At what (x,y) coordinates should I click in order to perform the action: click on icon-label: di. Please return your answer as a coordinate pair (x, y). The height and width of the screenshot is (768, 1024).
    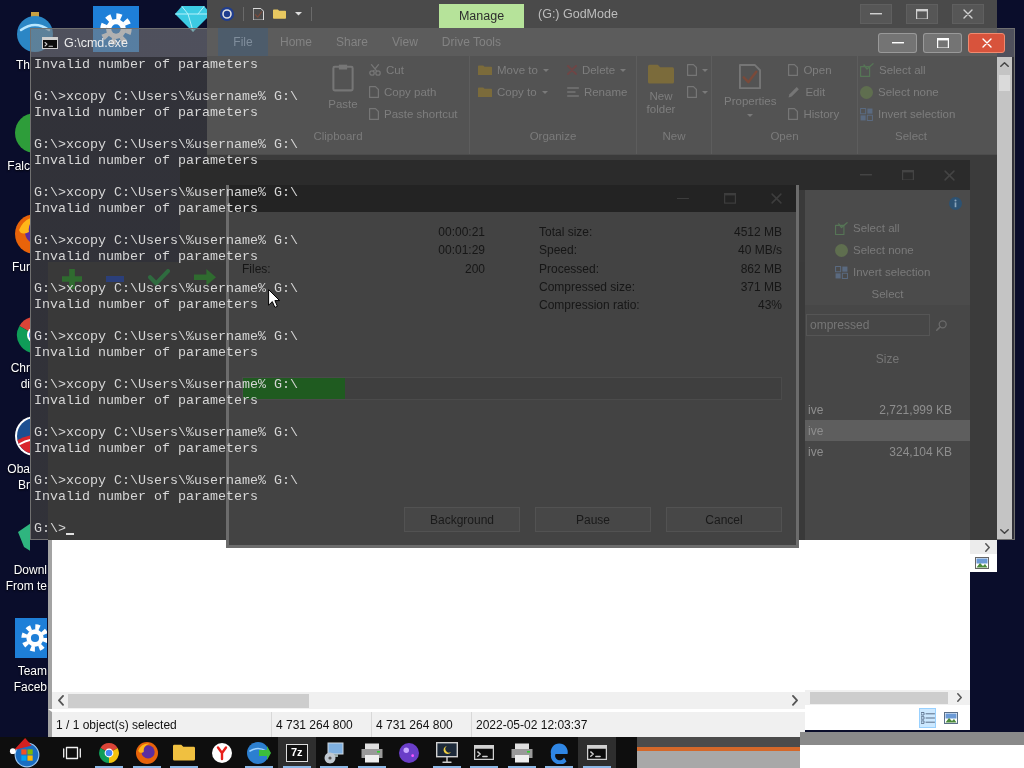
    Looking at the image, I should click on (25, 384).